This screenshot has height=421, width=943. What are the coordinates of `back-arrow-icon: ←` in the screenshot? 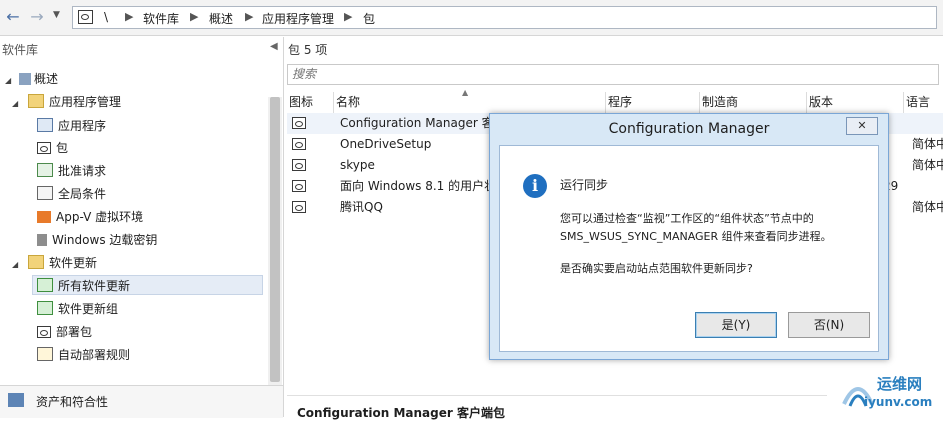 It's located at (13, 17).